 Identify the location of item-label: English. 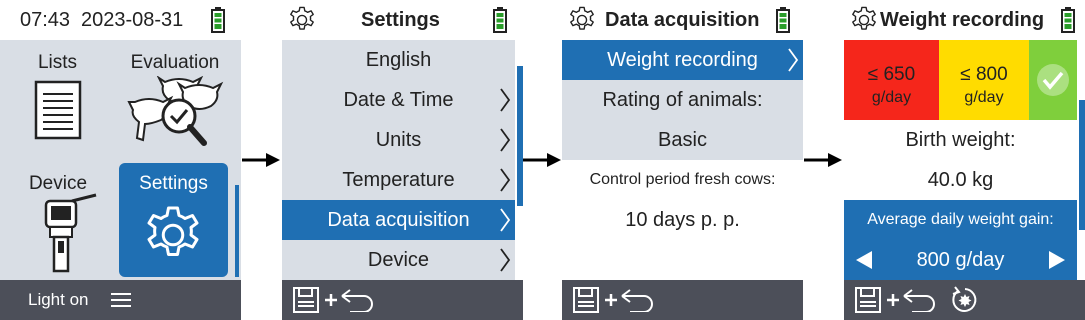
(398, 60).